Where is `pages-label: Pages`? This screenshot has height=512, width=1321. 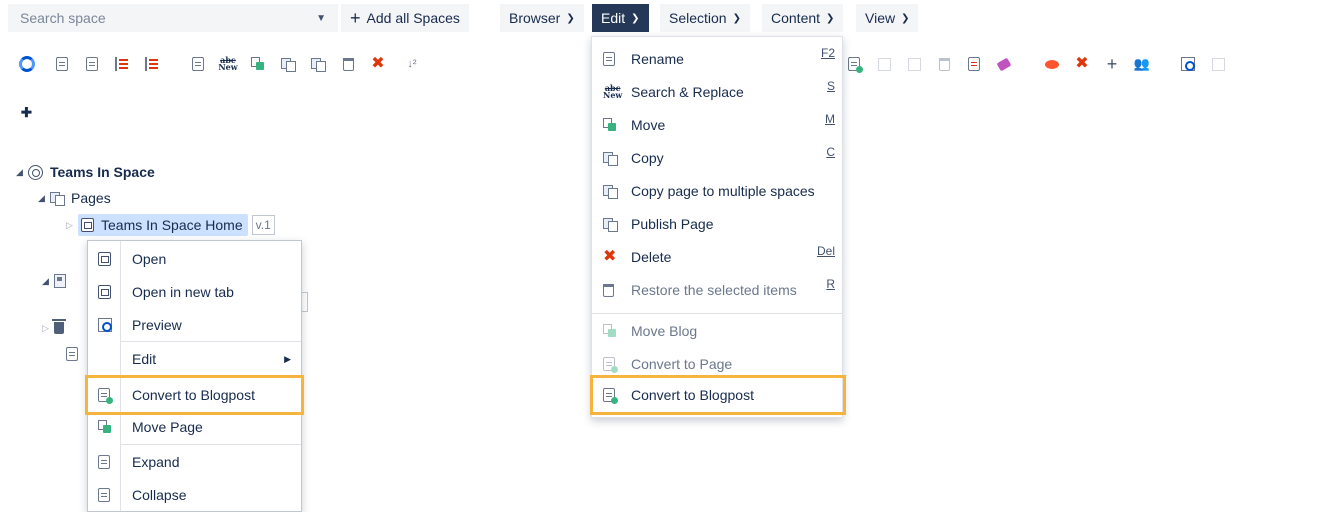
pages-label: Pages is located at coordinates (91, 198).